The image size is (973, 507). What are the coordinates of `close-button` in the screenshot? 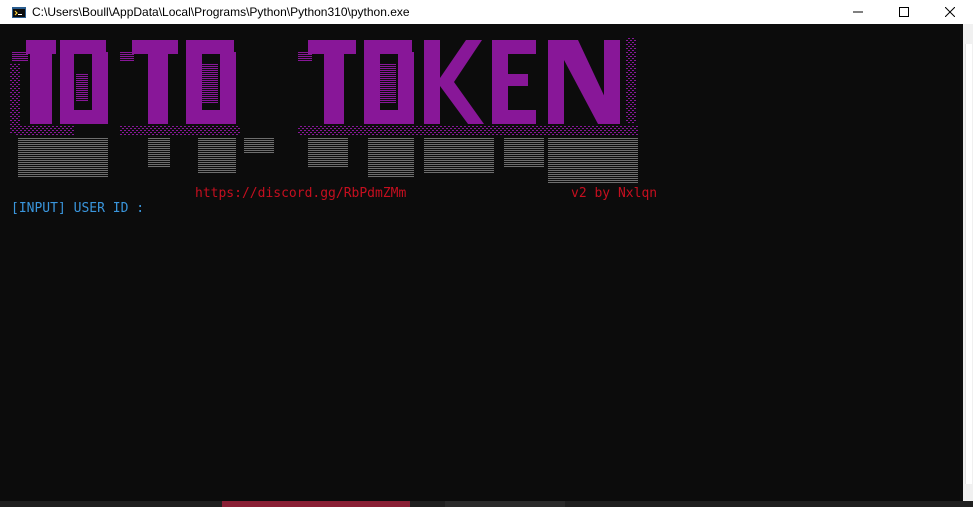 It's located at (950, 12).